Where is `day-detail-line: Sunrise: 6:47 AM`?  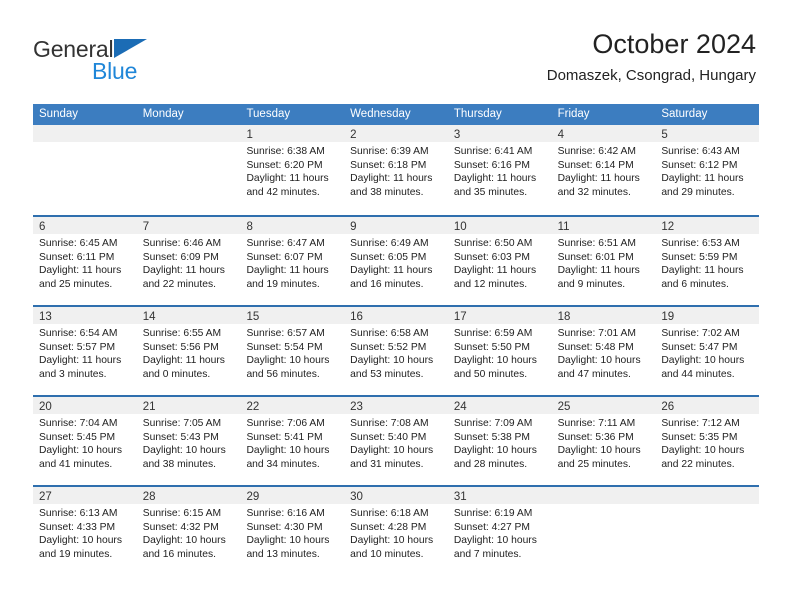 day-detail-line: Sunrise: 6:47 AM is located at coordinates (285, 243).